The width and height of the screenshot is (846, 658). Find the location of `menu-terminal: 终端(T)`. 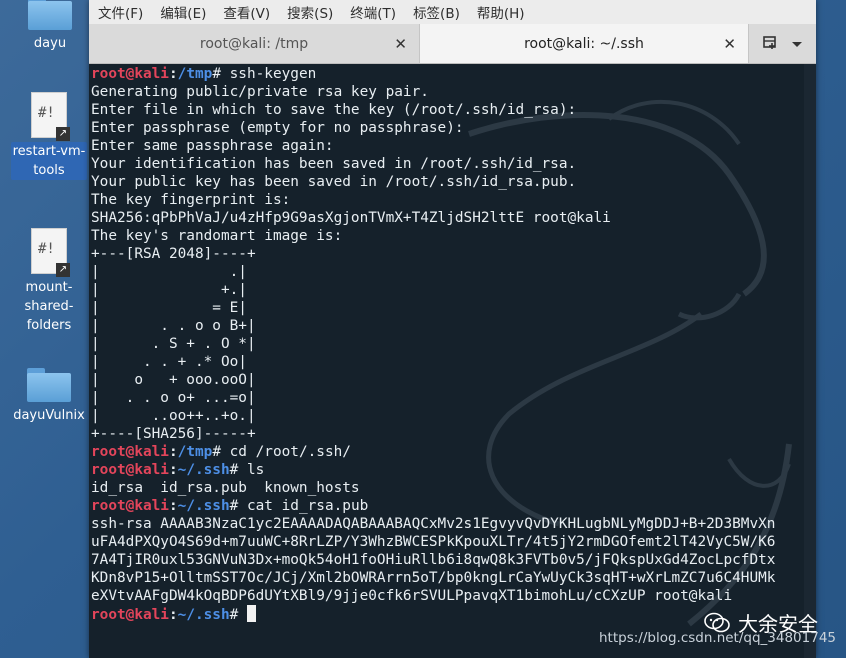

menu-terminal: 终端(T) is located at coordinates (373, 12).